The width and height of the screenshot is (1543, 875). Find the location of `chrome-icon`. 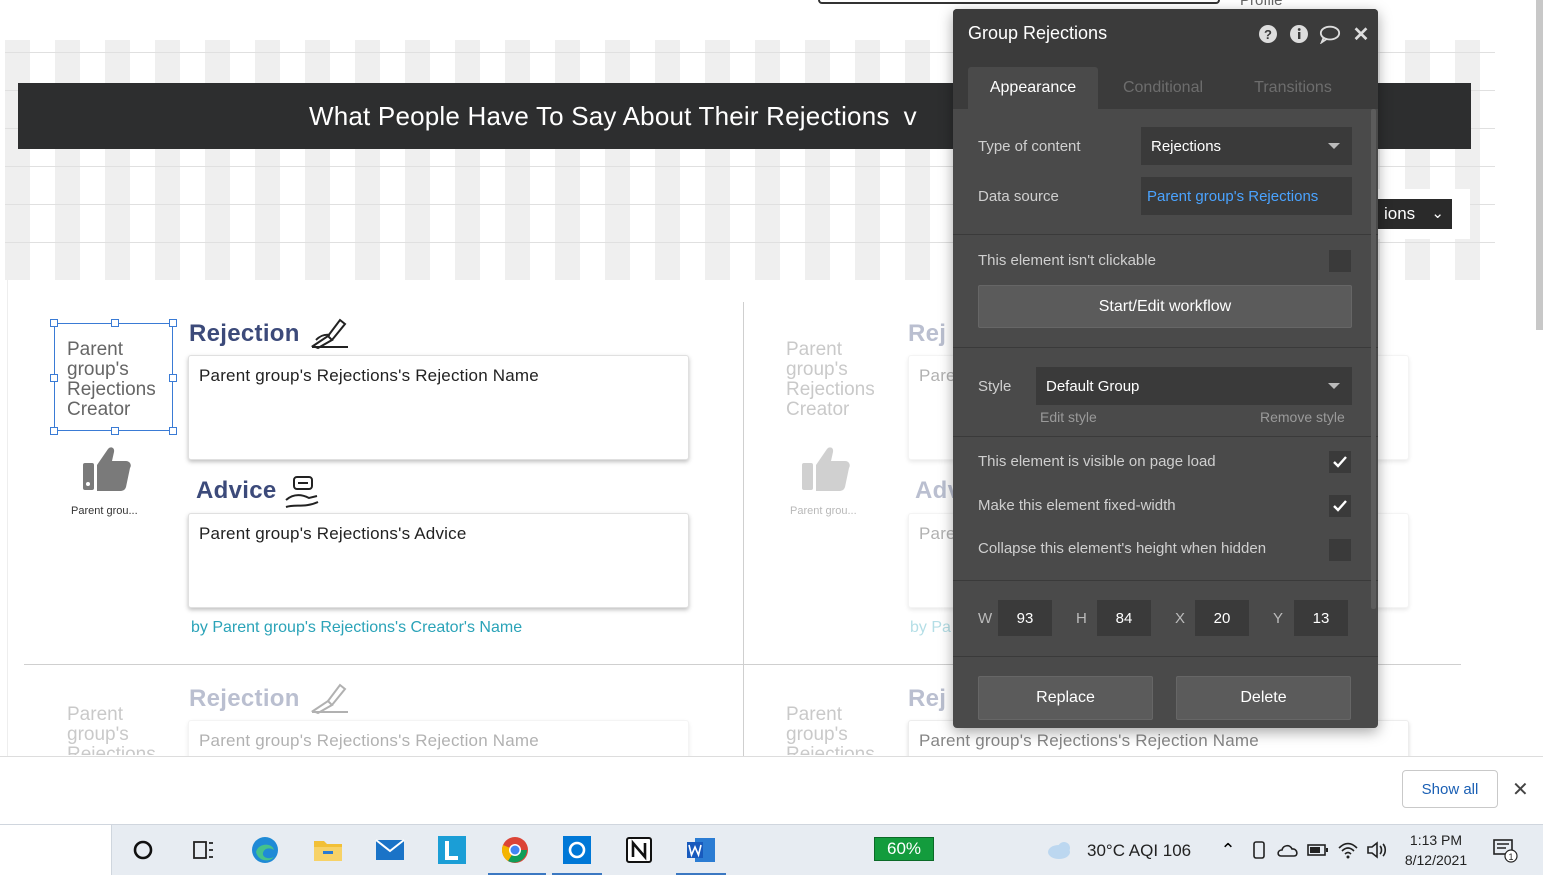

chrome-icon is located at coordinates (515, 850).